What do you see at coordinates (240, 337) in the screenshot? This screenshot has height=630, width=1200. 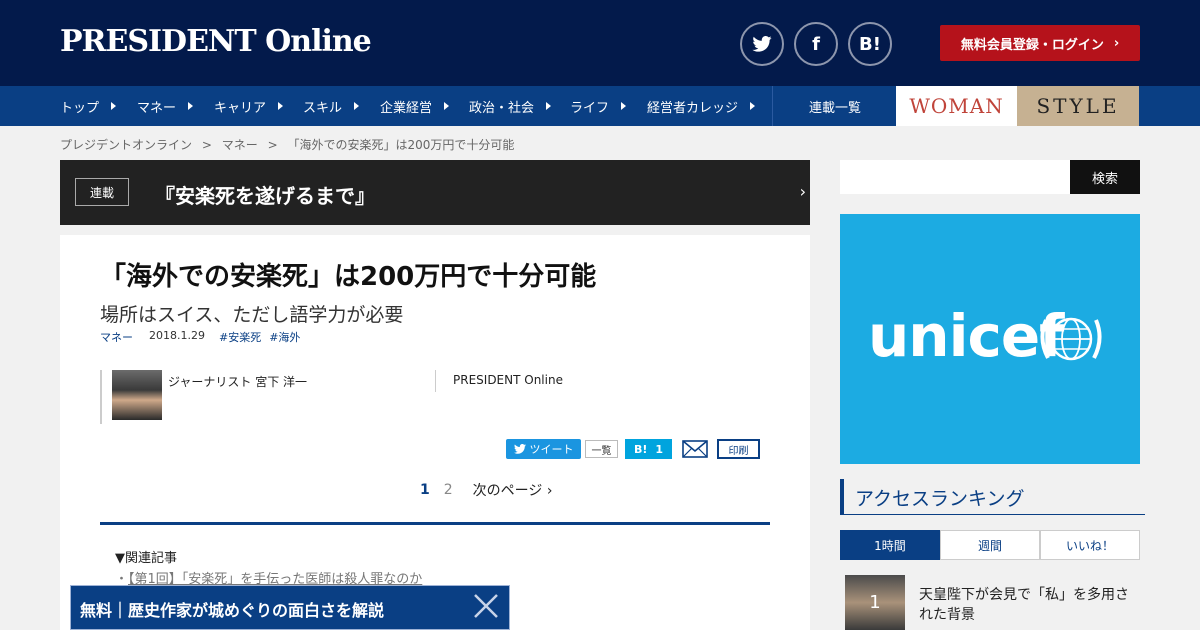 I see `article-tag: #安楽死` at bounding box center [240, 337].